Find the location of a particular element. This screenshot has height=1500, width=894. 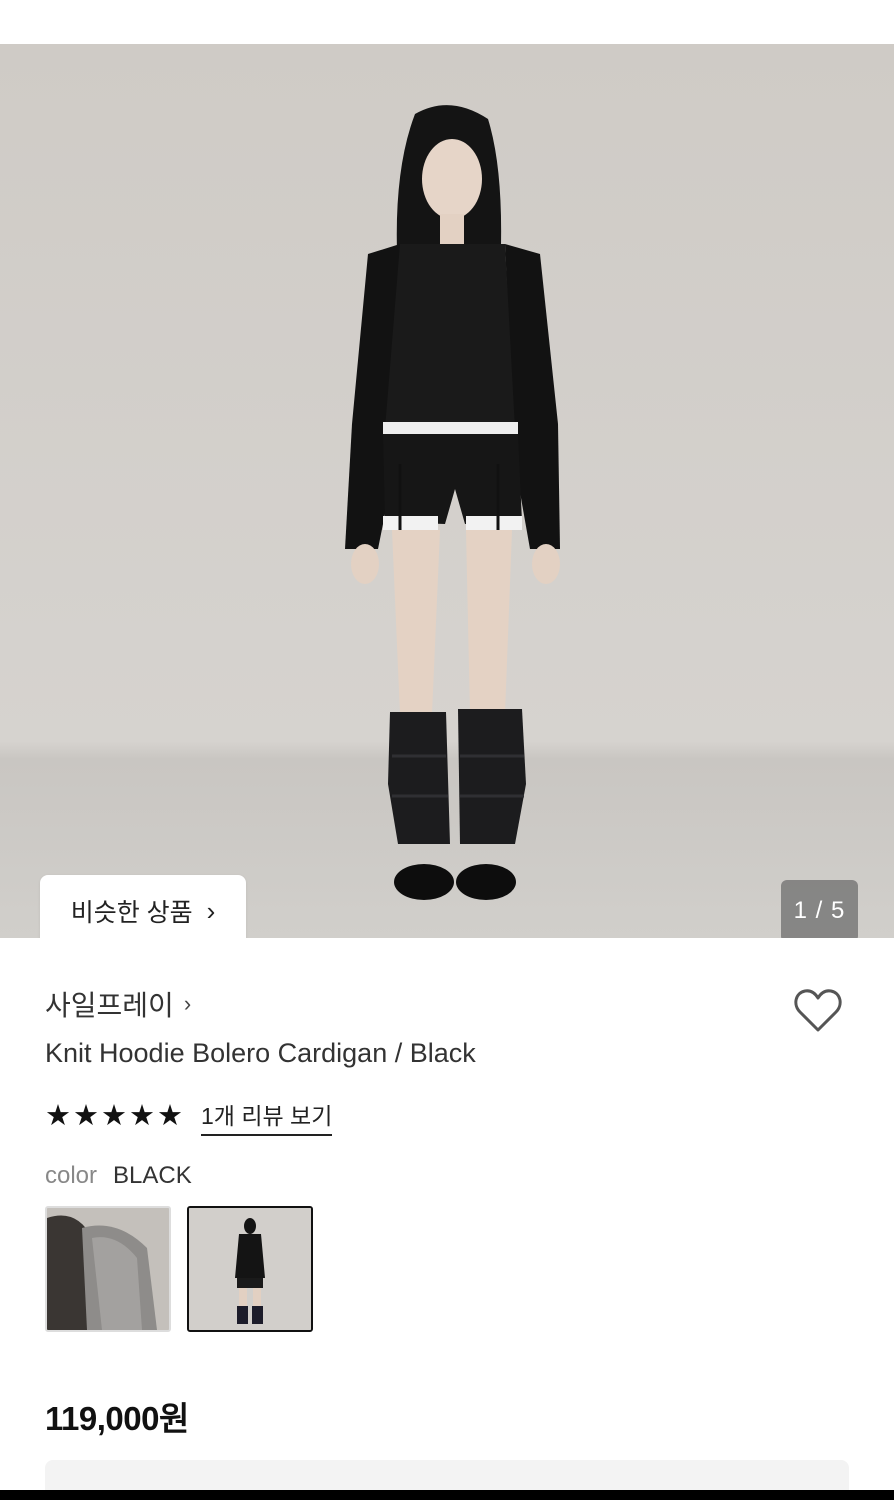

swatch-black-image is located at coordinates (250, 1269).